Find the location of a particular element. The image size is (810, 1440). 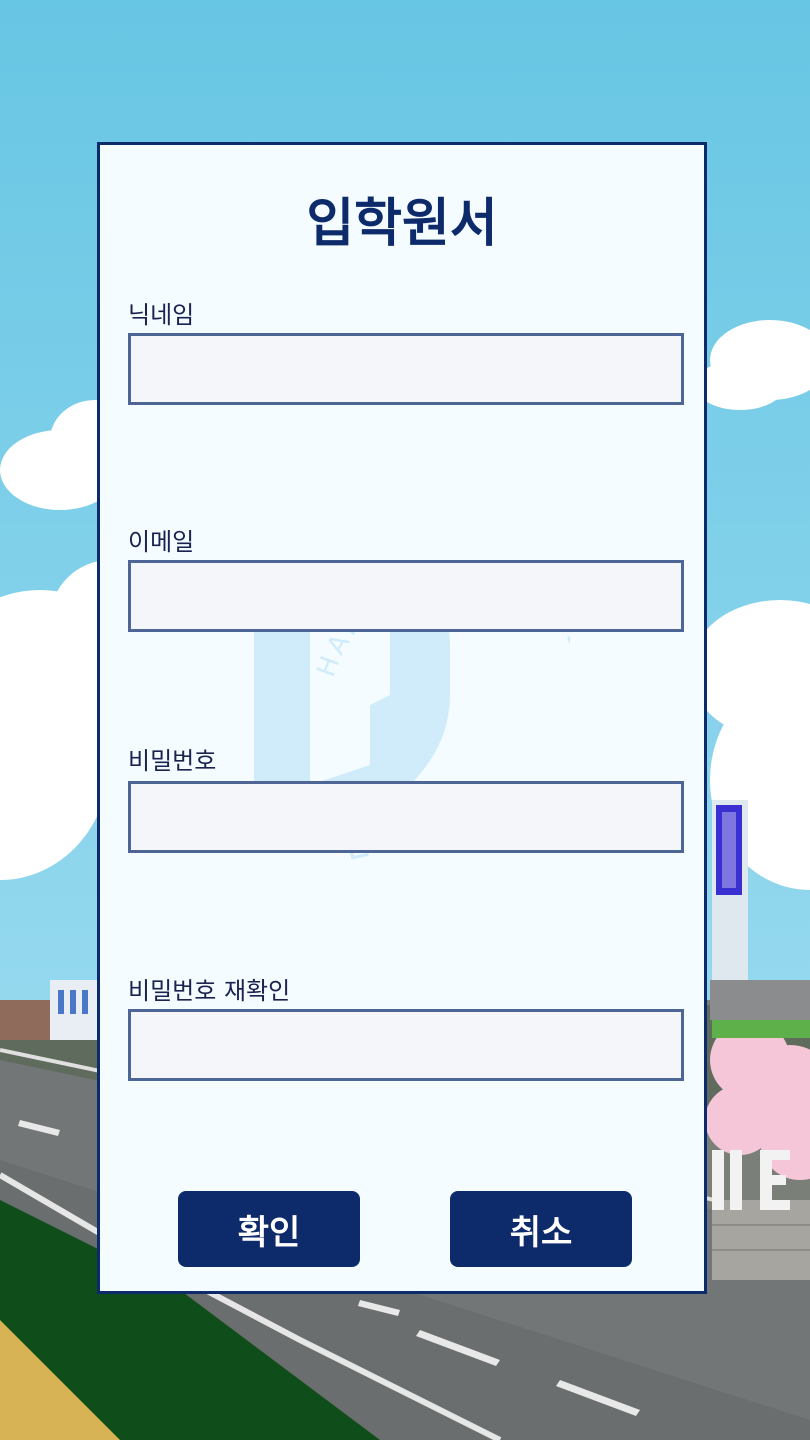

form-title: 입학원서 is located at coordinates (402, 224).